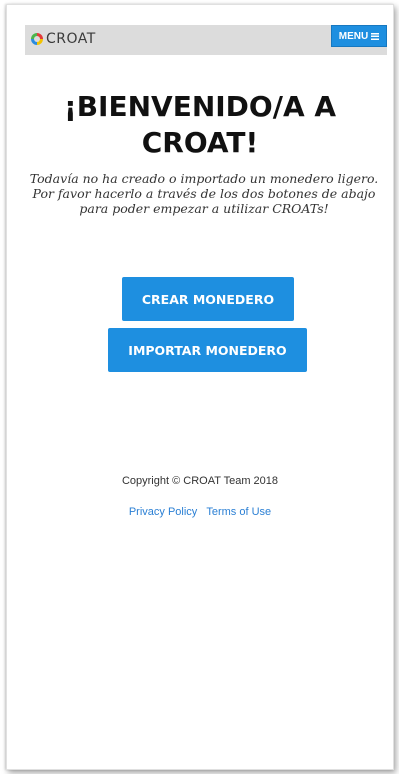 The image size is (399, 774). What do you see at coordinates (163, 512) in the screenshot?
I see `privacy-policy-link: Privacy Policy` at bounding box center [163, 512].